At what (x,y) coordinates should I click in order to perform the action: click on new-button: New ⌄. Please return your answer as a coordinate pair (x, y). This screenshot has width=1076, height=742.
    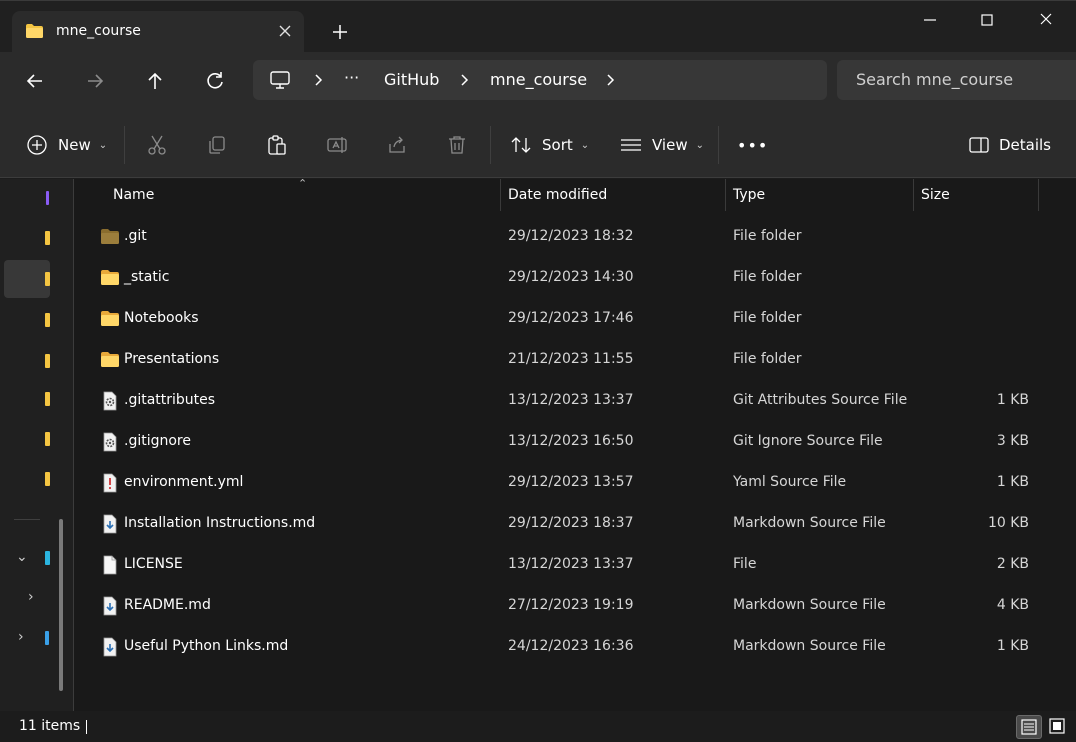
    Looking at the image, I should click on (66, 145).